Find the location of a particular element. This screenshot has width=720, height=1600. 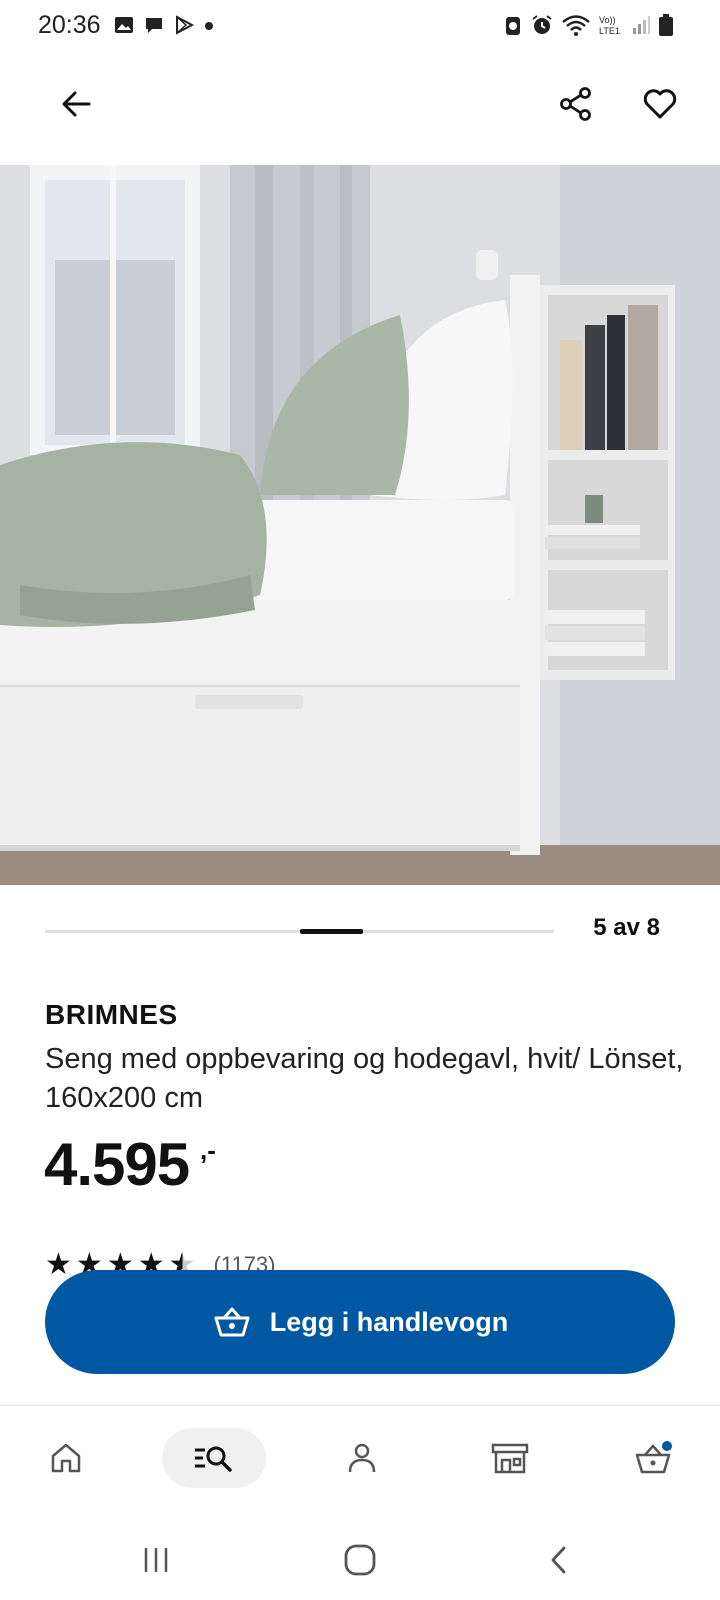

home-circle-icon is located at coordinates (360, 1560).